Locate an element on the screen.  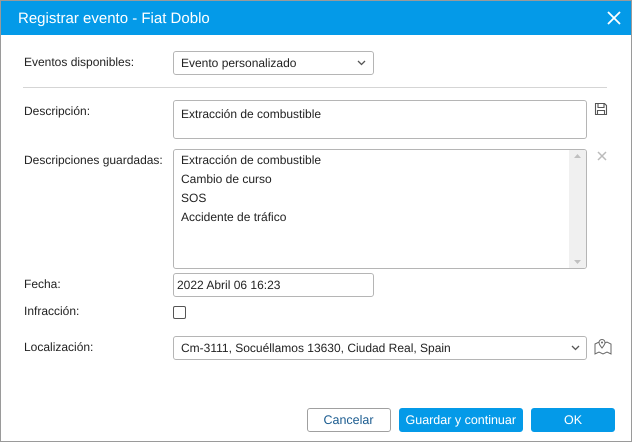
list-item: Accidente de tráfico is located at coordinates (371, 217).